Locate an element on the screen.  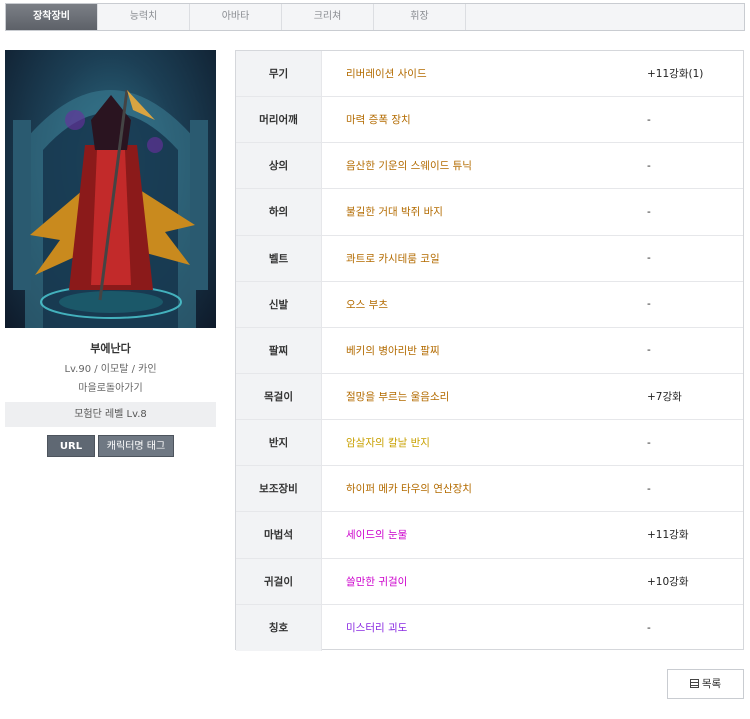
equipment-slot: 칭호 is located at coordinates (279, 627).